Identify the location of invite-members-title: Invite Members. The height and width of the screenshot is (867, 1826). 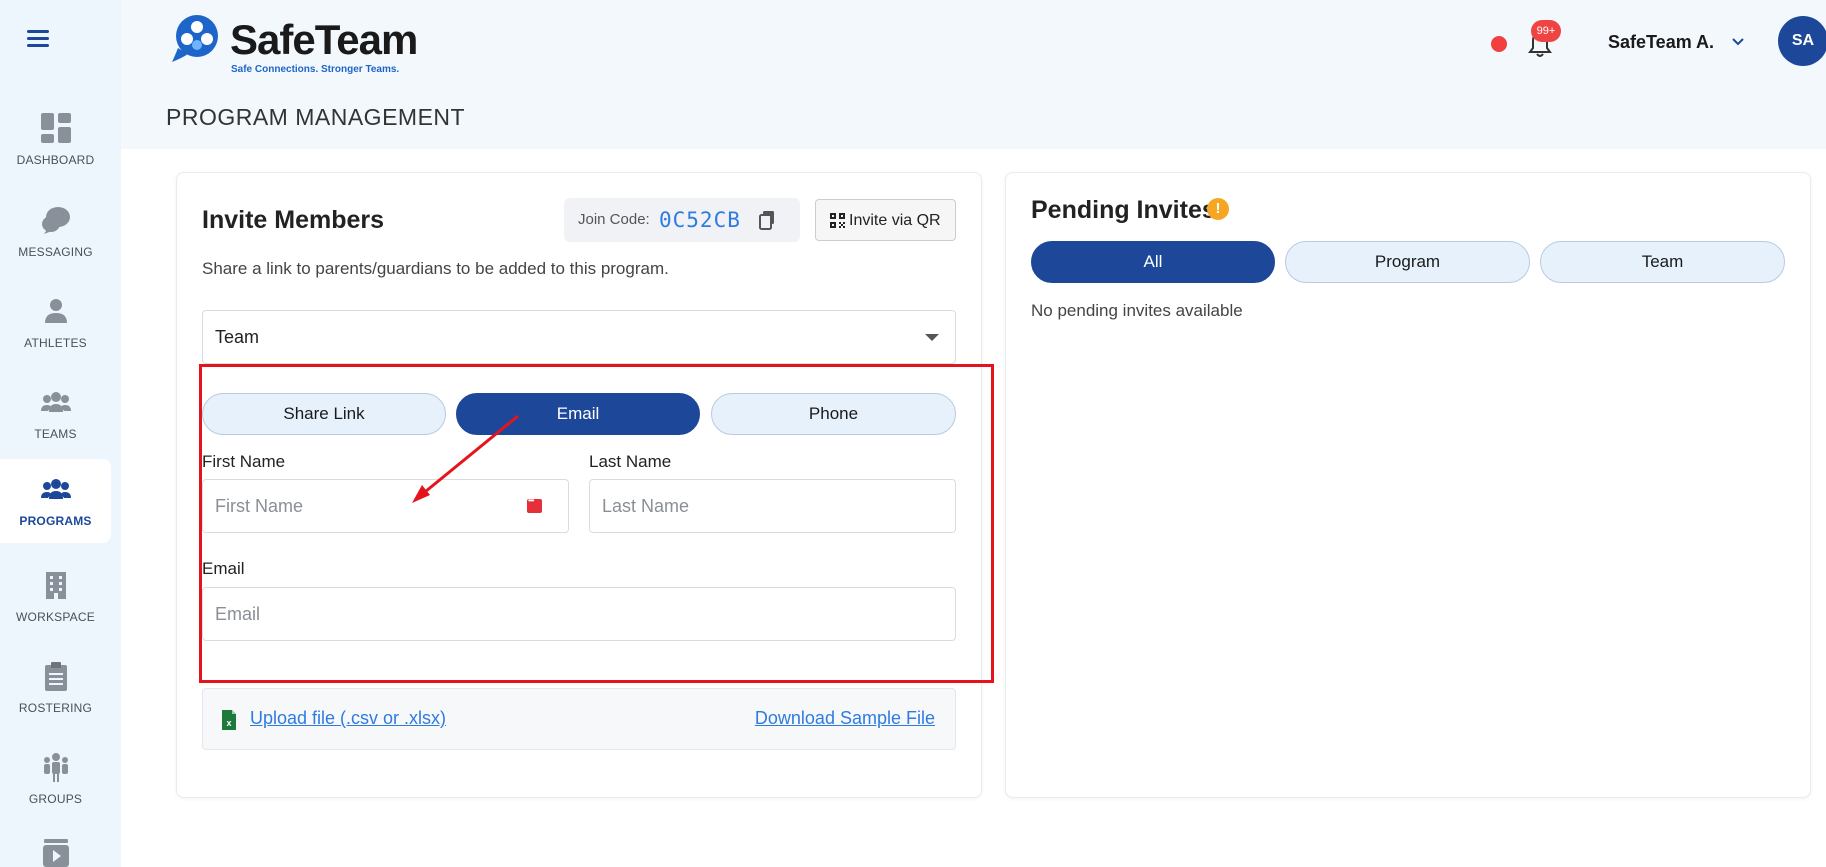
(293, 220).